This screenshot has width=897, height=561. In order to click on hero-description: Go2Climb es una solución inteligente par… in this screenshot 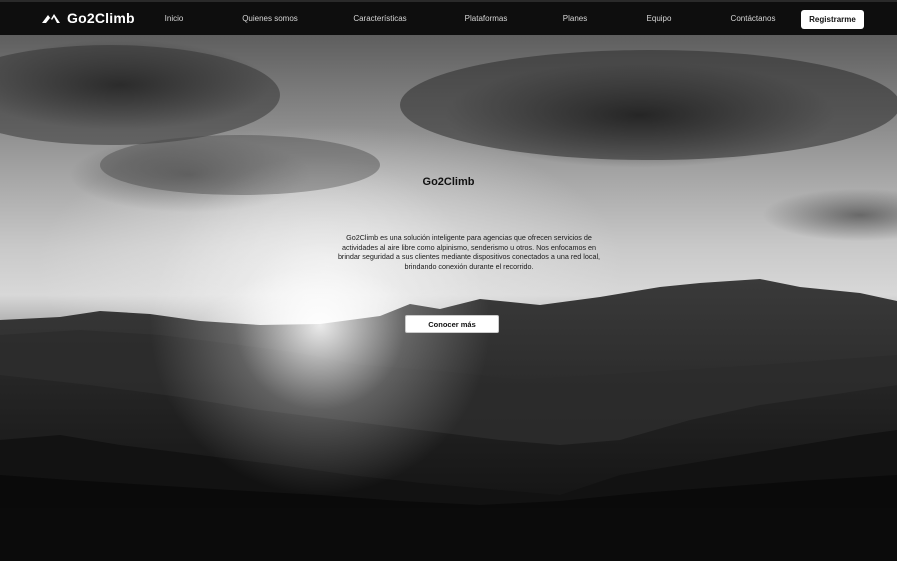, I will do `click(469, 252)`.